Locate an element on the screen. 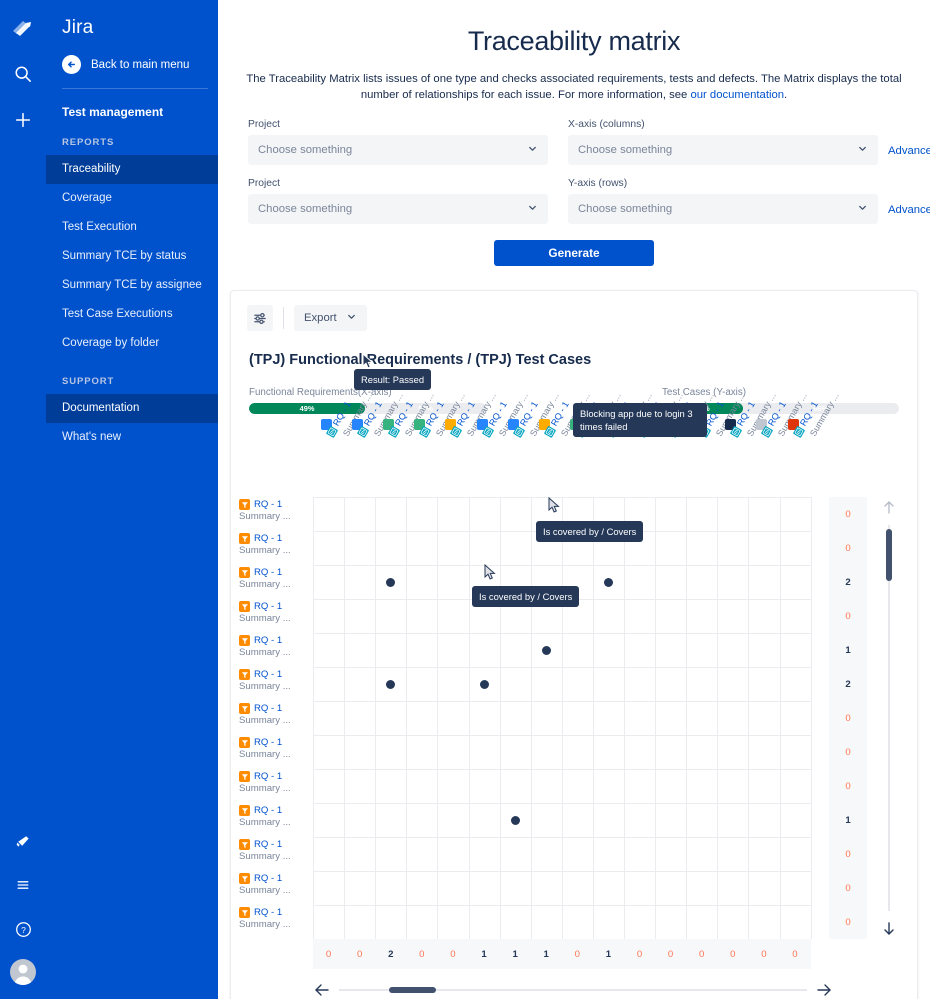  scroll-right-arrow-icon is located at coordinates (824, 990).